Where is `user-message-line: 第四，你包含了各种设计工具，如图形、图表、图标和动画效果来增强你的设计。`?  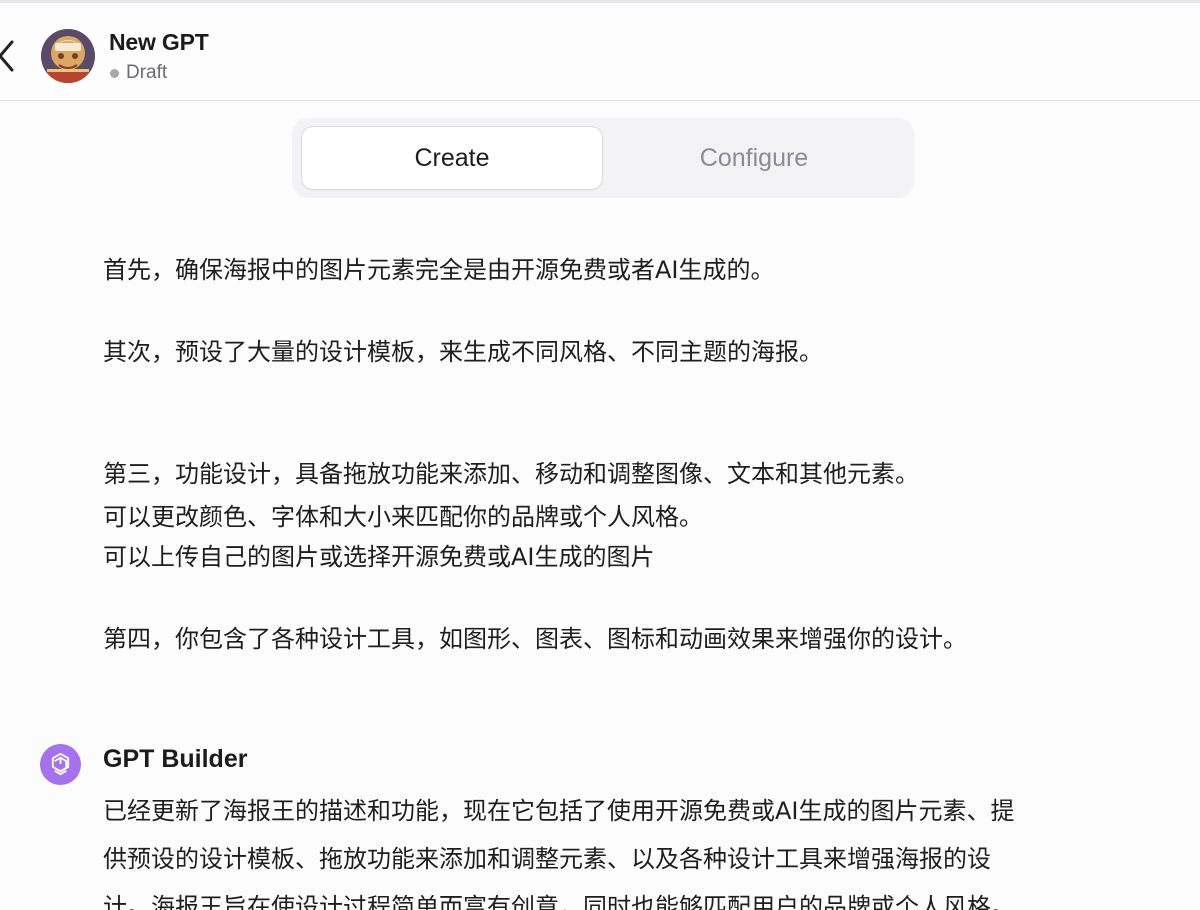
user-message-line: 第四，你包含了各种设计工具，如图形、图表、图标和动画效果来增强你的设计。 is located at coordinates (535, 639).